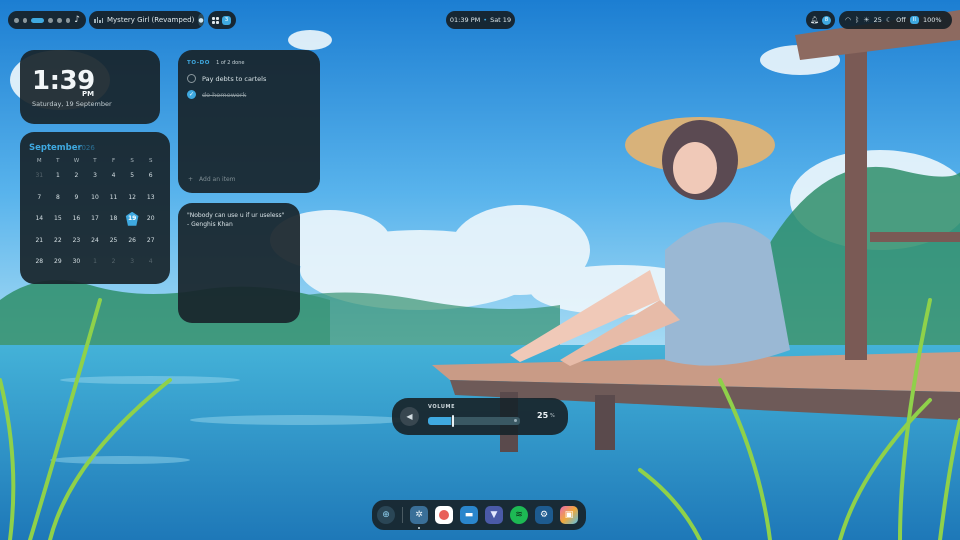  Describe the element at coordinates (38, 20) in the screenshot. I see `workspace-dot-active` at that location.